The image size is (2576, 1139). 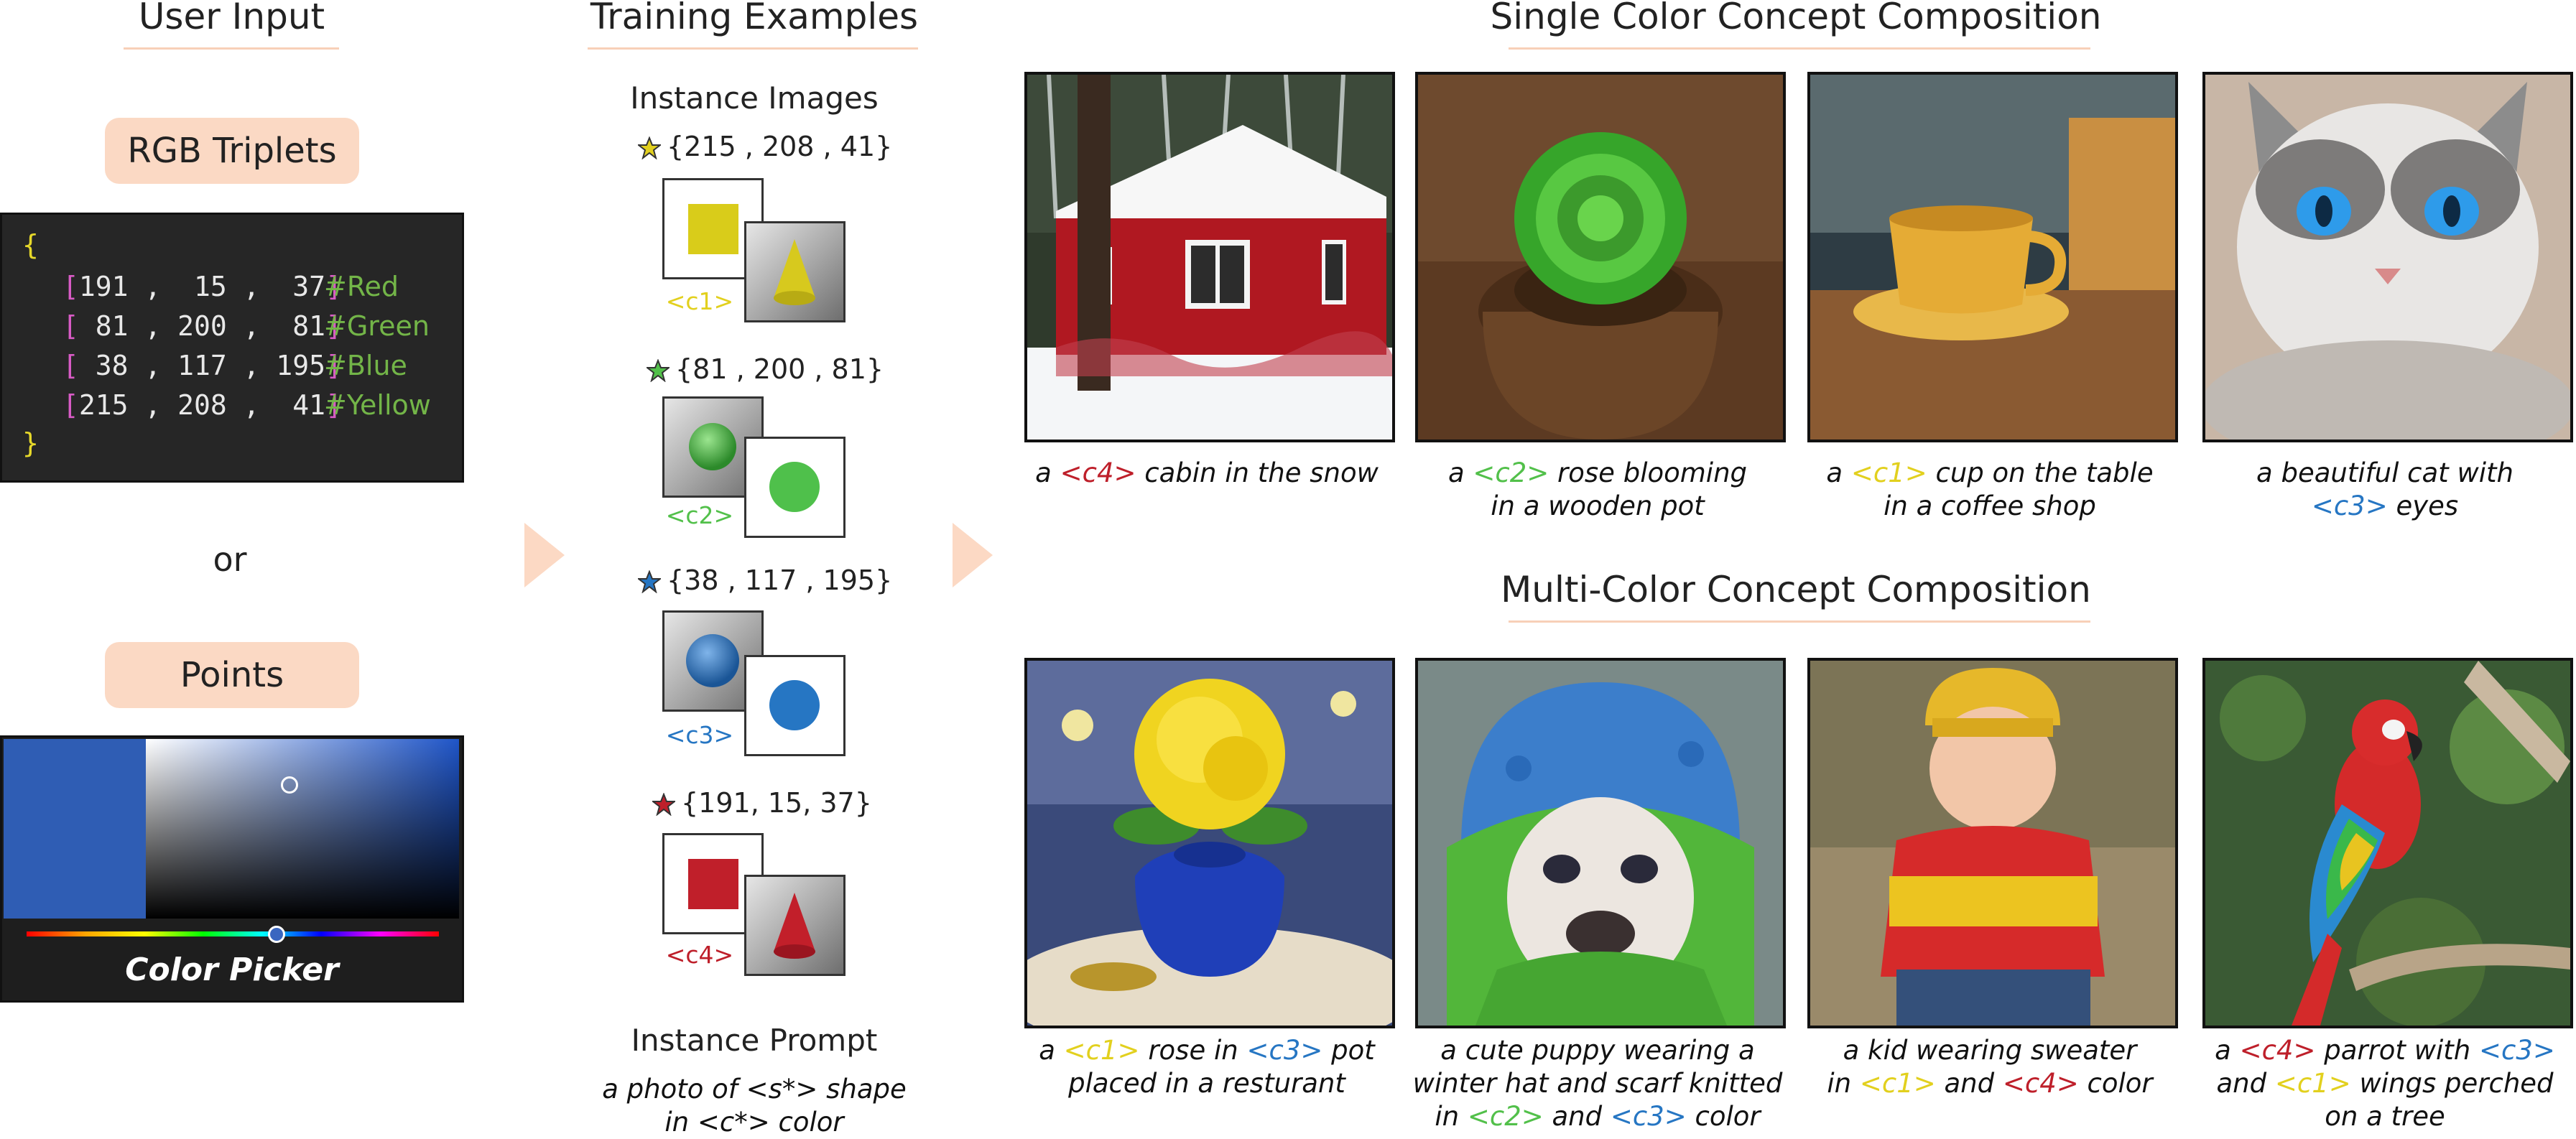 I want to click on caption-text: parrot with, so click(x=2397, y=1050).